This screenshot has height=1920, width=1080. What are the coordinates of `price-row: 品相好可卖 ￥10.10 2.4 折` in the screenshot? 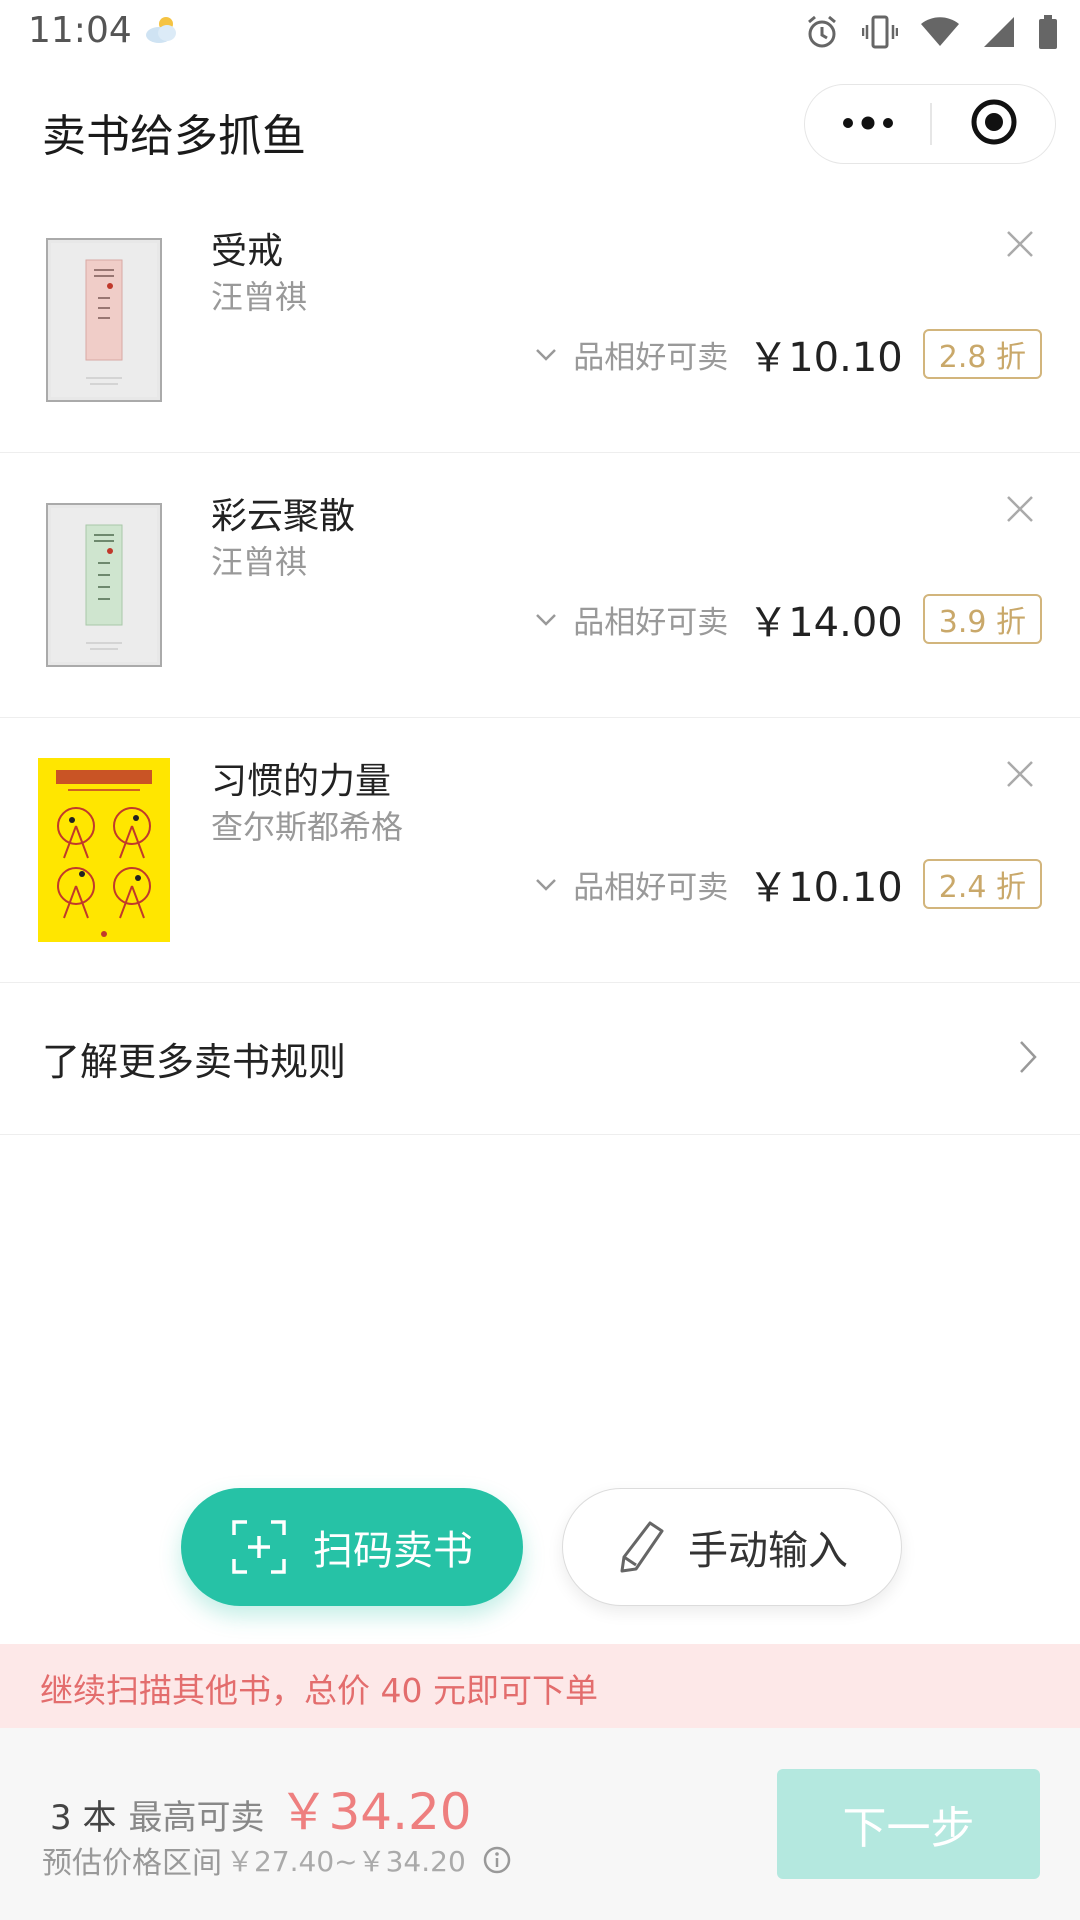 It's located at (787, 884).